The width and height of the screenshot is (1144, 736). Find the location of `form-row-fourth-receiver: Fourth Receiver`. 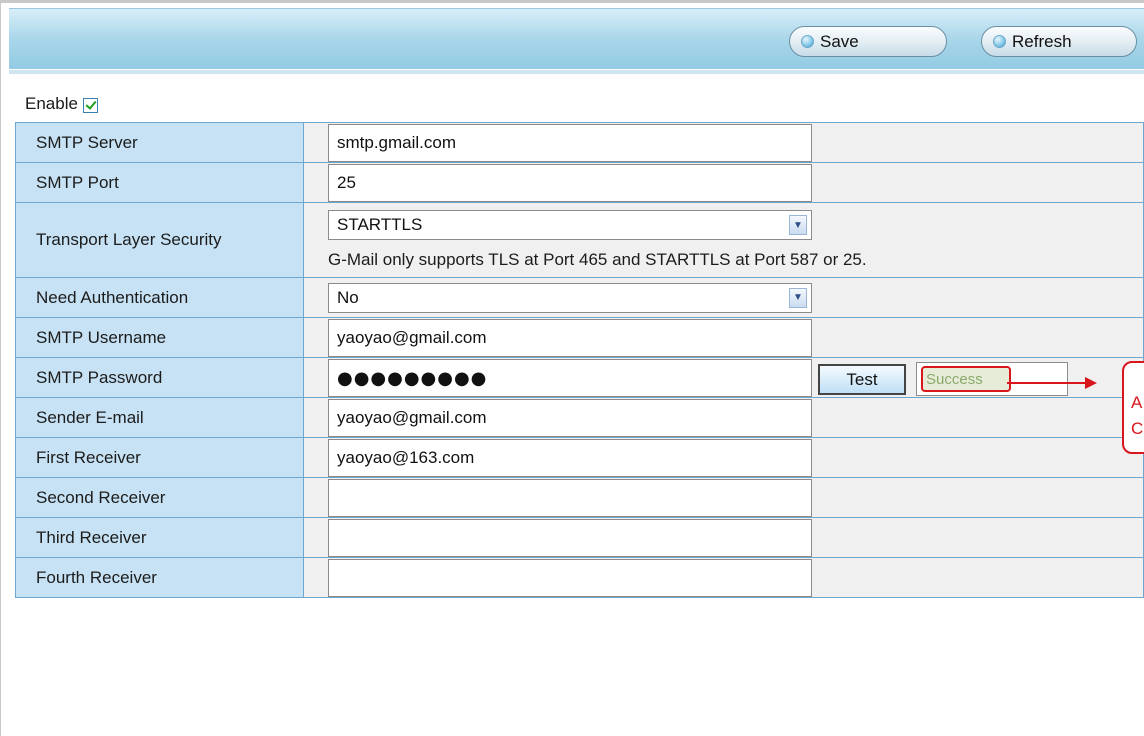

form-row-fourth-receiver: Fourth Receiver is located at coordinates (579, 577).